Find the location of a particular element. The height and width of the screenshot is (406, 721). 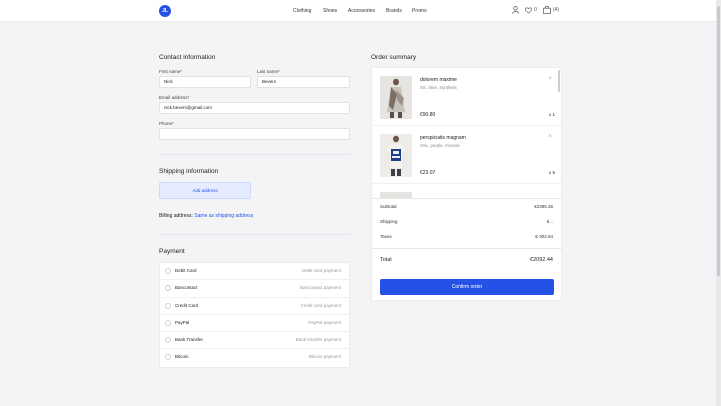

payment-option-name: Credit Card is located at coordinates (187, 305).